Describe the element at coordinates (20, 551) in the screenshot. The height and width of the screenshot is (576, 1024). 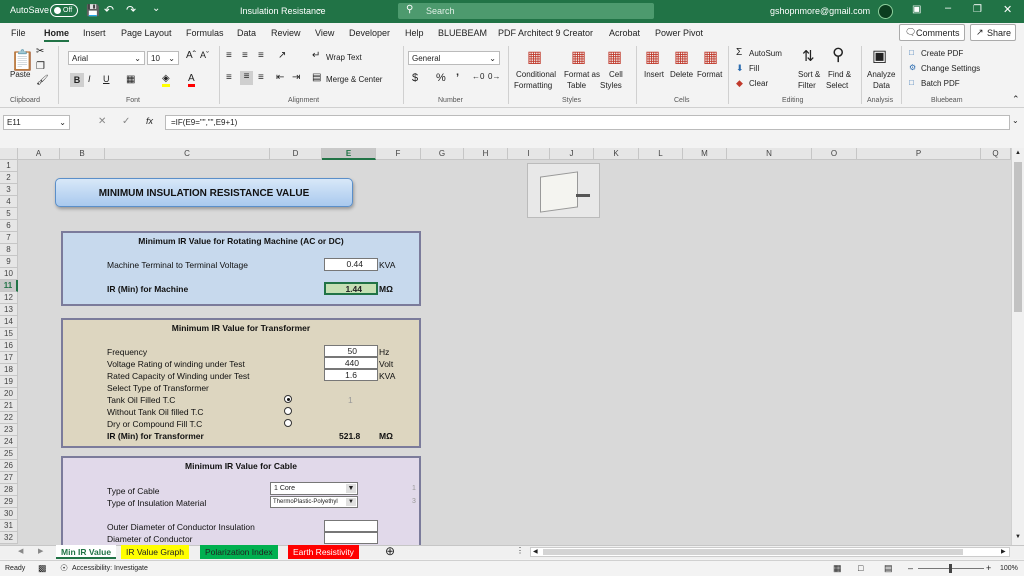
I see `prev-sheet-icon: ◀` at that location.